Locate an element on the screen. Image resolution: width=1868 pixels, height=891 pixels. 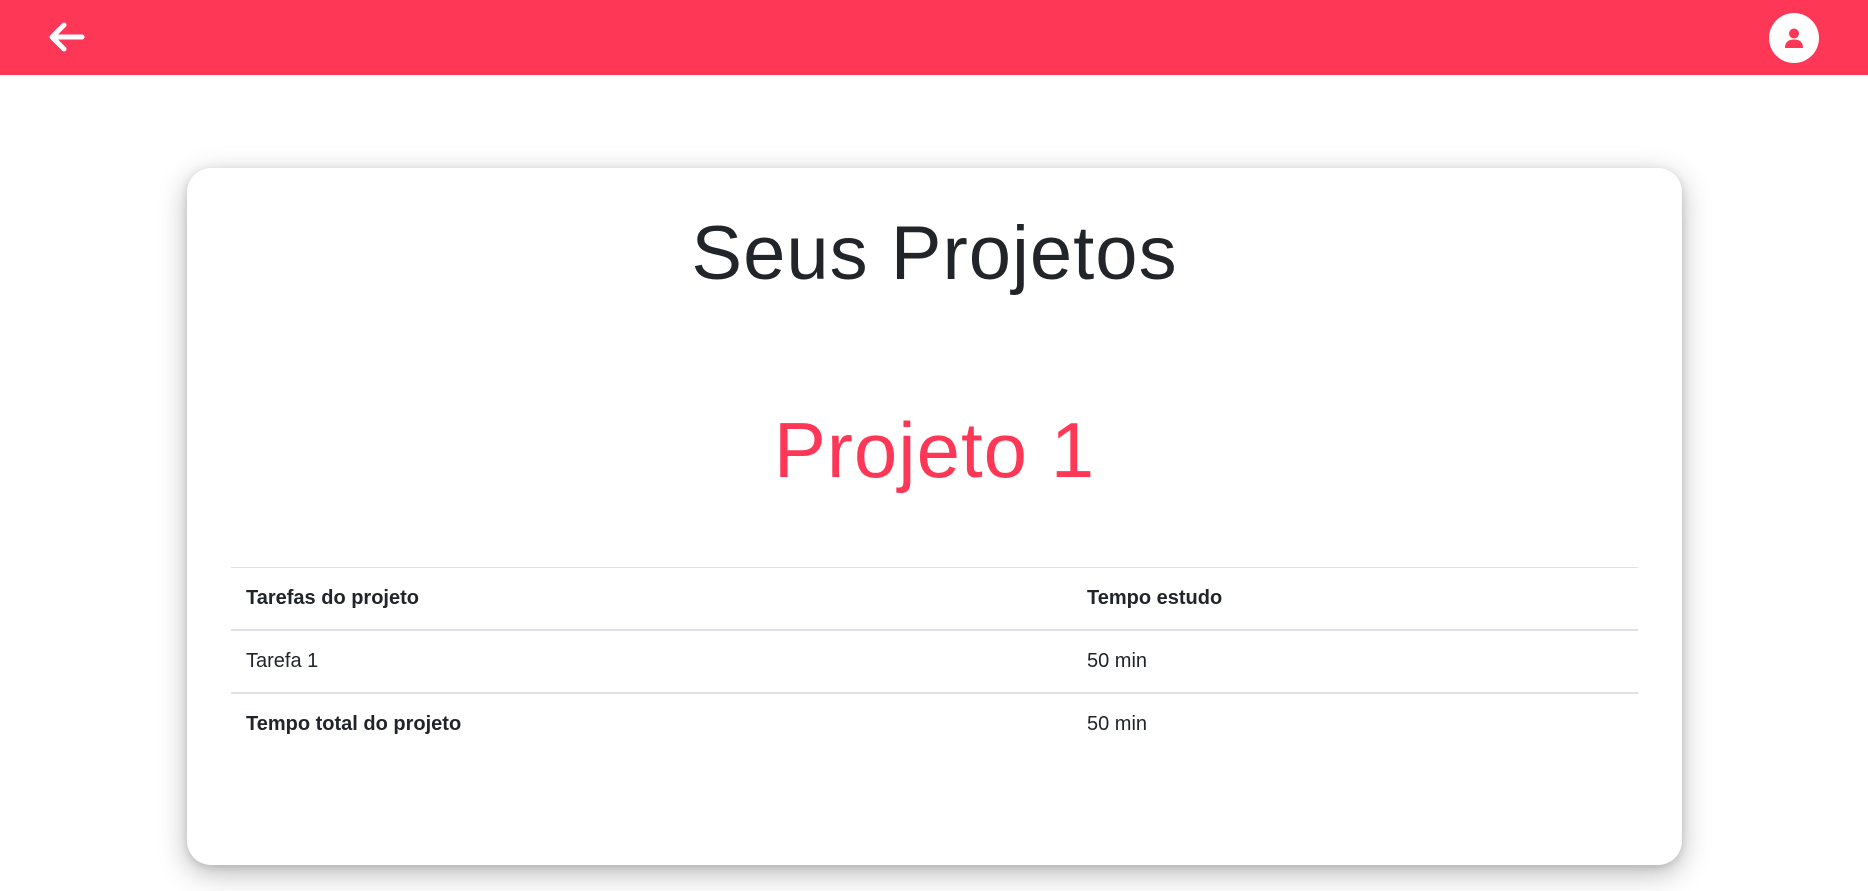
user-icon is located at coordinates (1794, 38).